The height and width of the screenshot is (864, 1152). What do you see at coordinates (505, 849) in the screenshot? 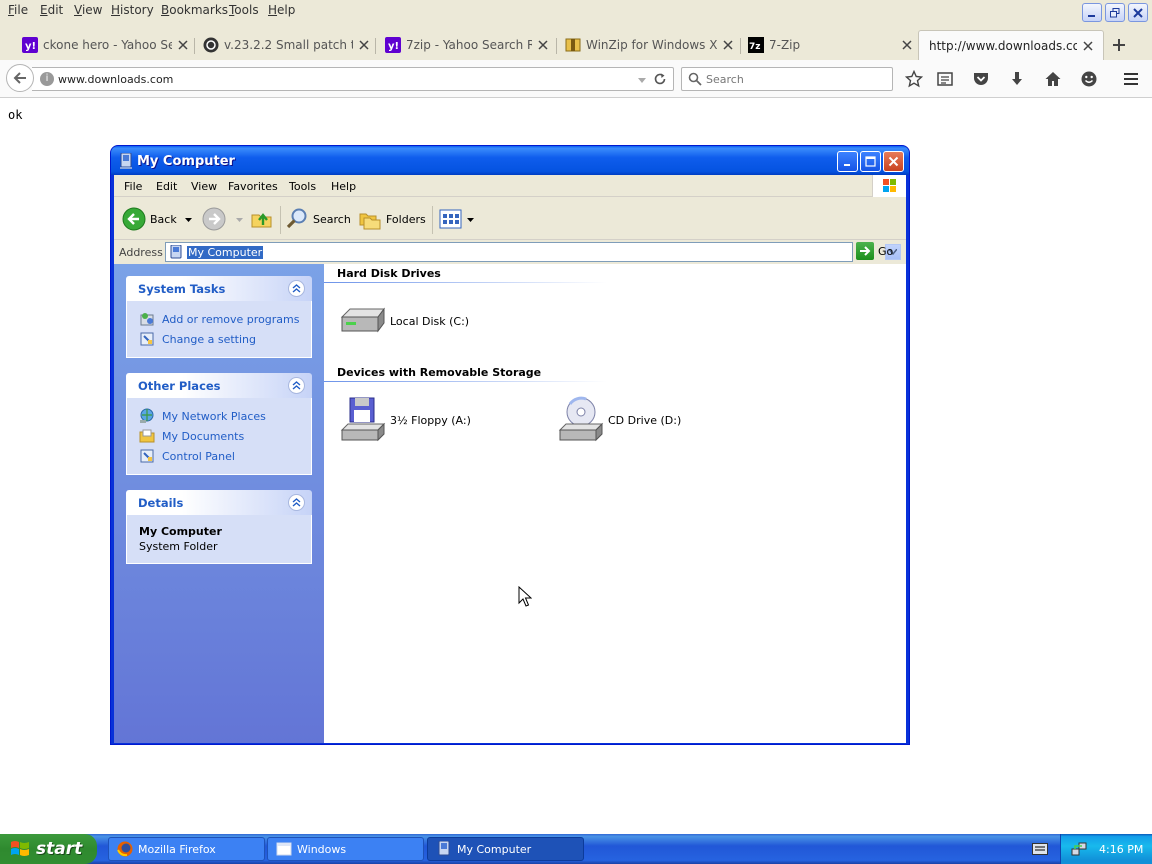
I see `taskbar-button-my-computer: My Computer` at bounding box center [505, 849].